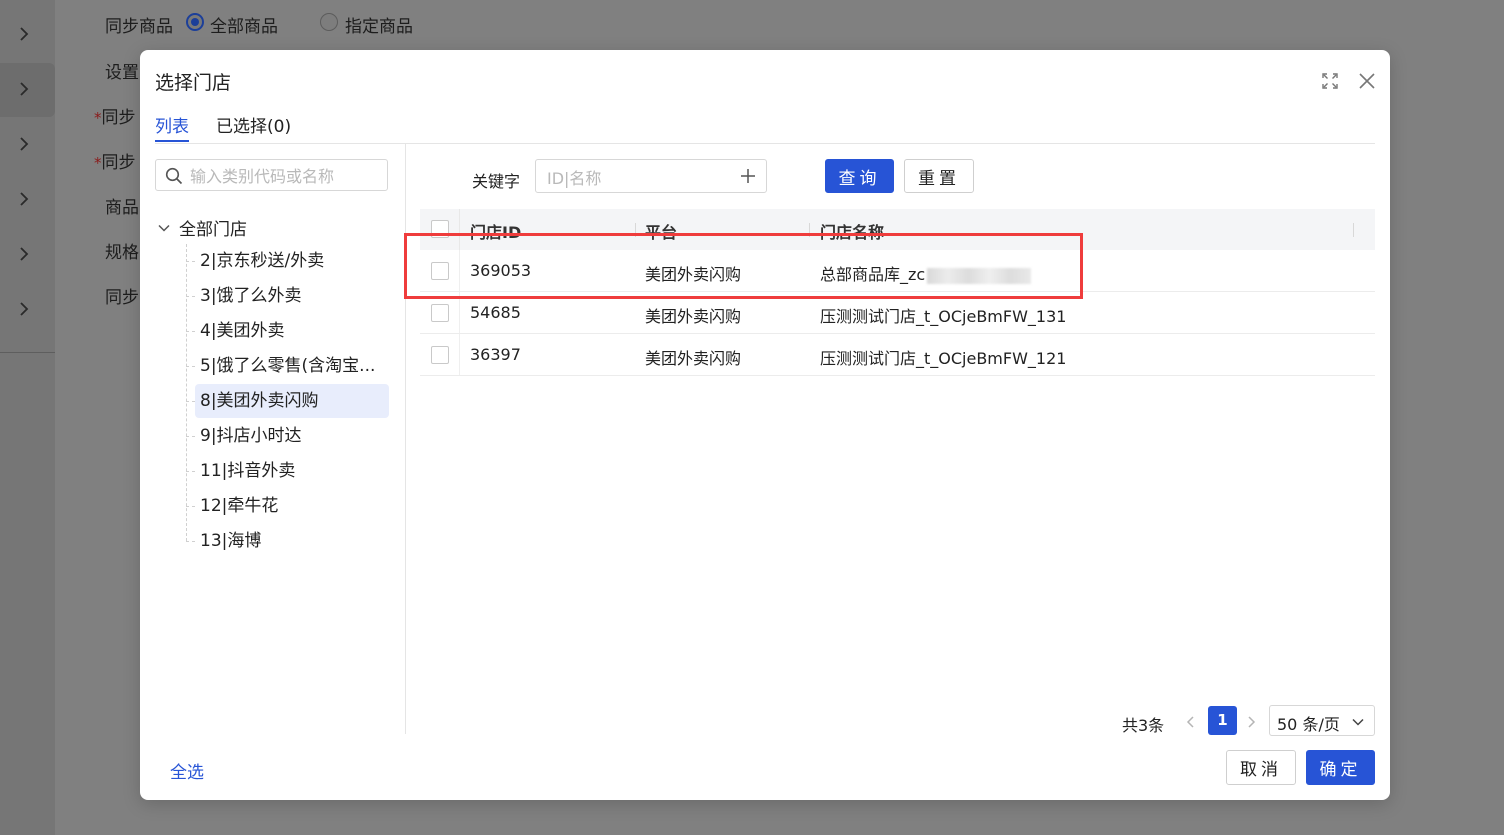 This screenshot has height=835, width=1504. Describe the element at coordinates (501, 270) in the screenshot. I see `store-id-cell: 369053` at that location.